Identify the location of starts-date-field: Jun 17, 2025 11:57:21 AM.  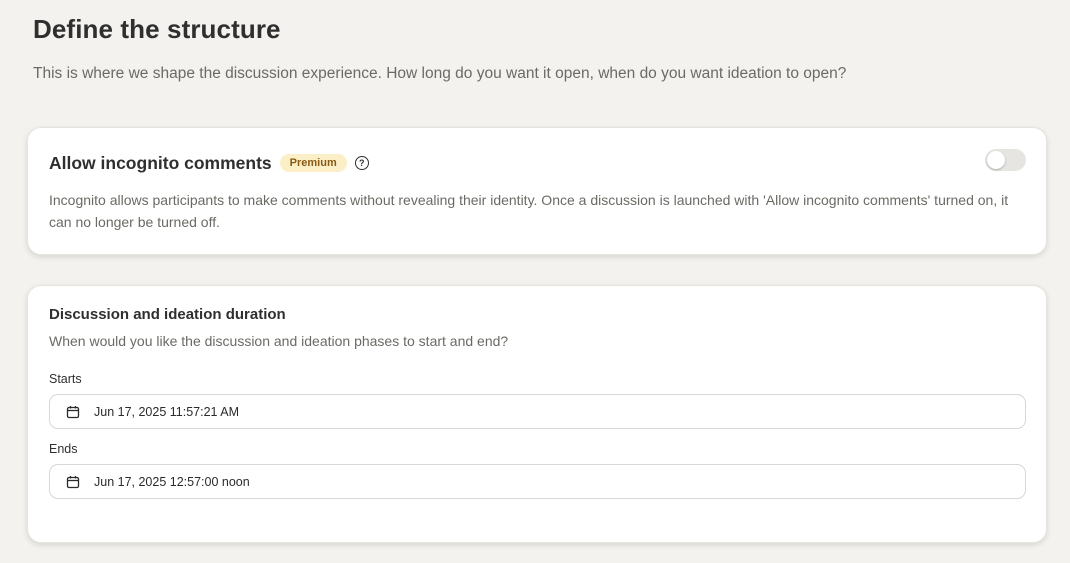
(537, 411).